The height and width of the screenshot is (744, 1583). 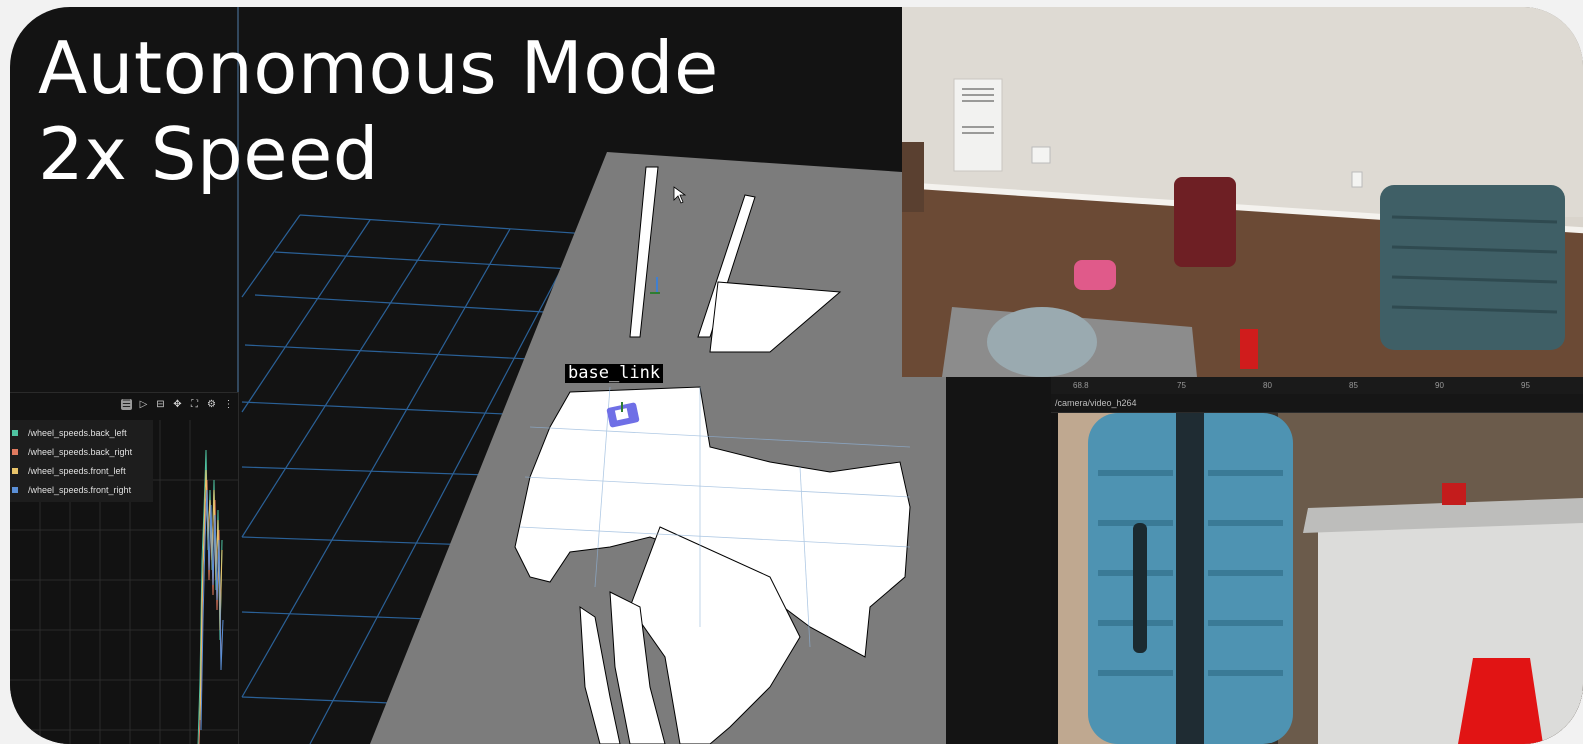 I want to click on timeline-tick: 80, so click(x=1267, y=385).